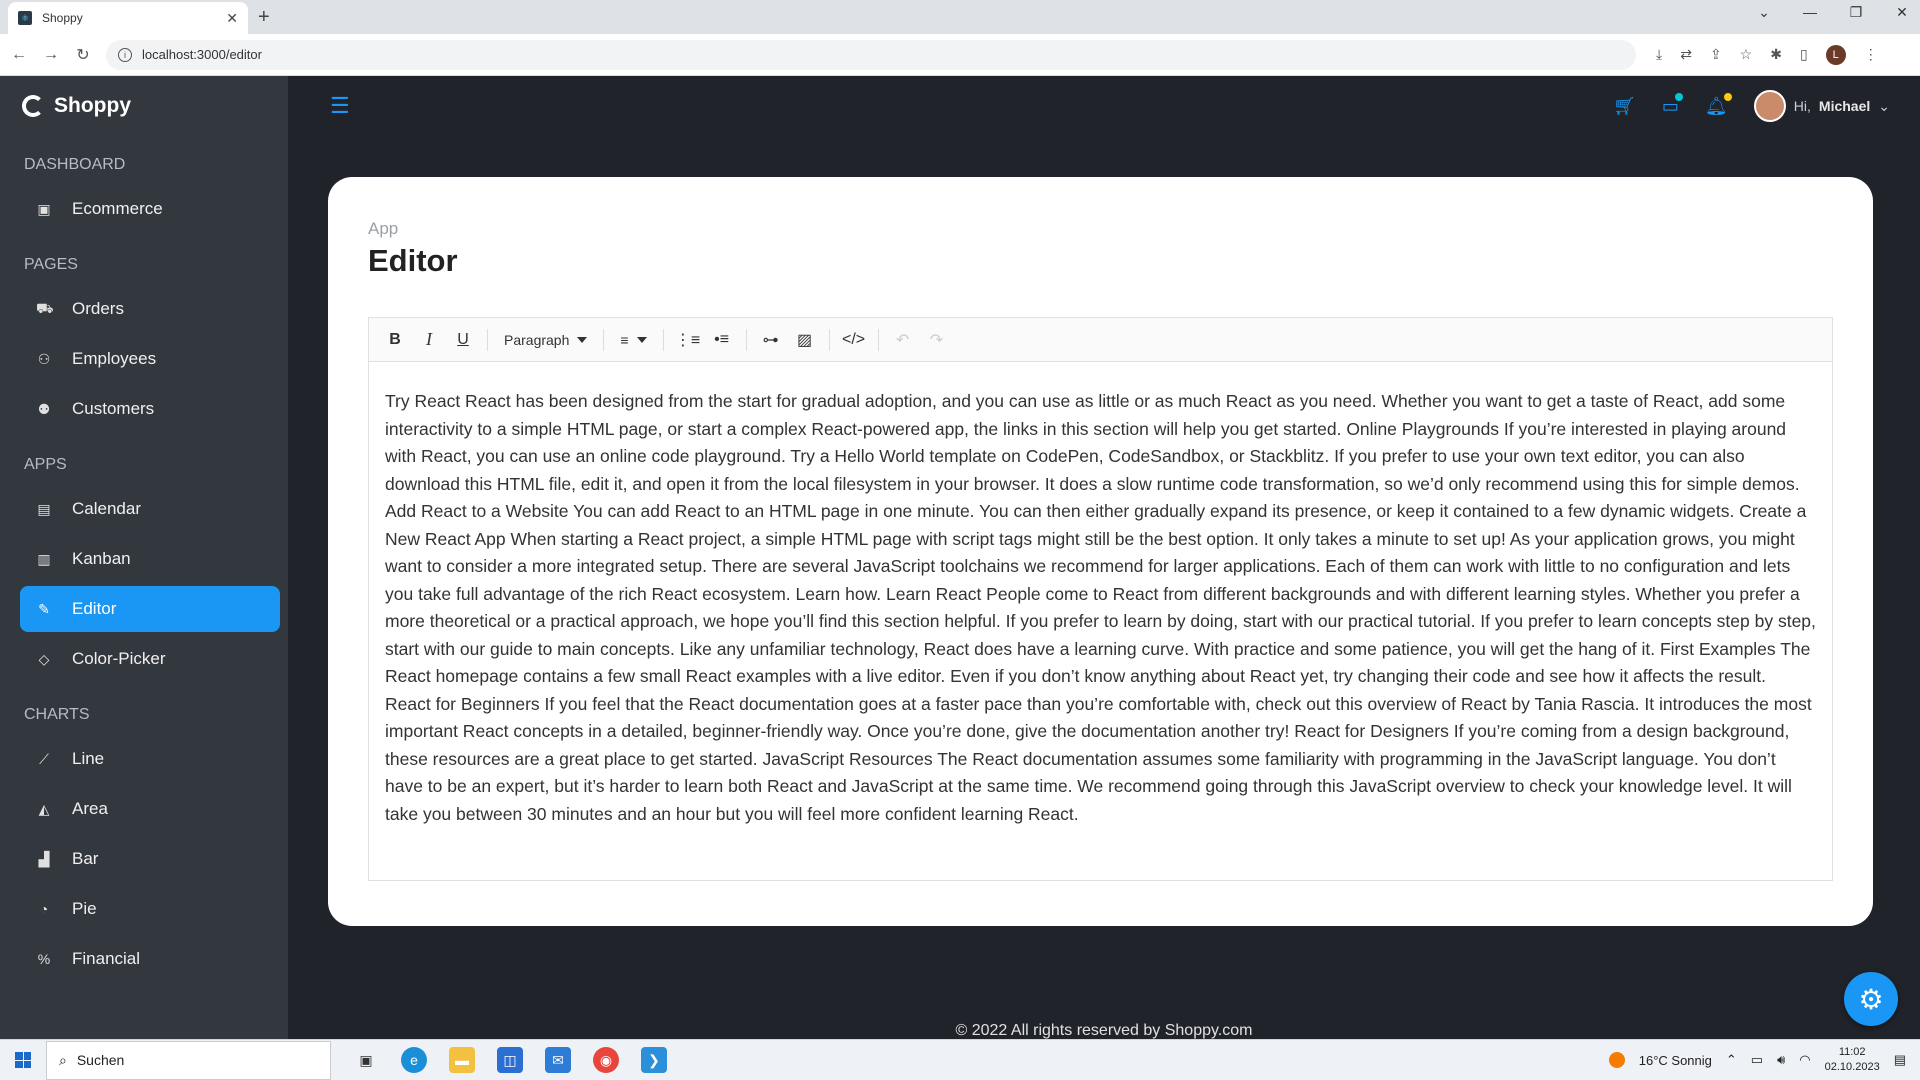  Describe the element at coordinates (51, 55) in the screenshot. I see `forward-button: →` at that location.